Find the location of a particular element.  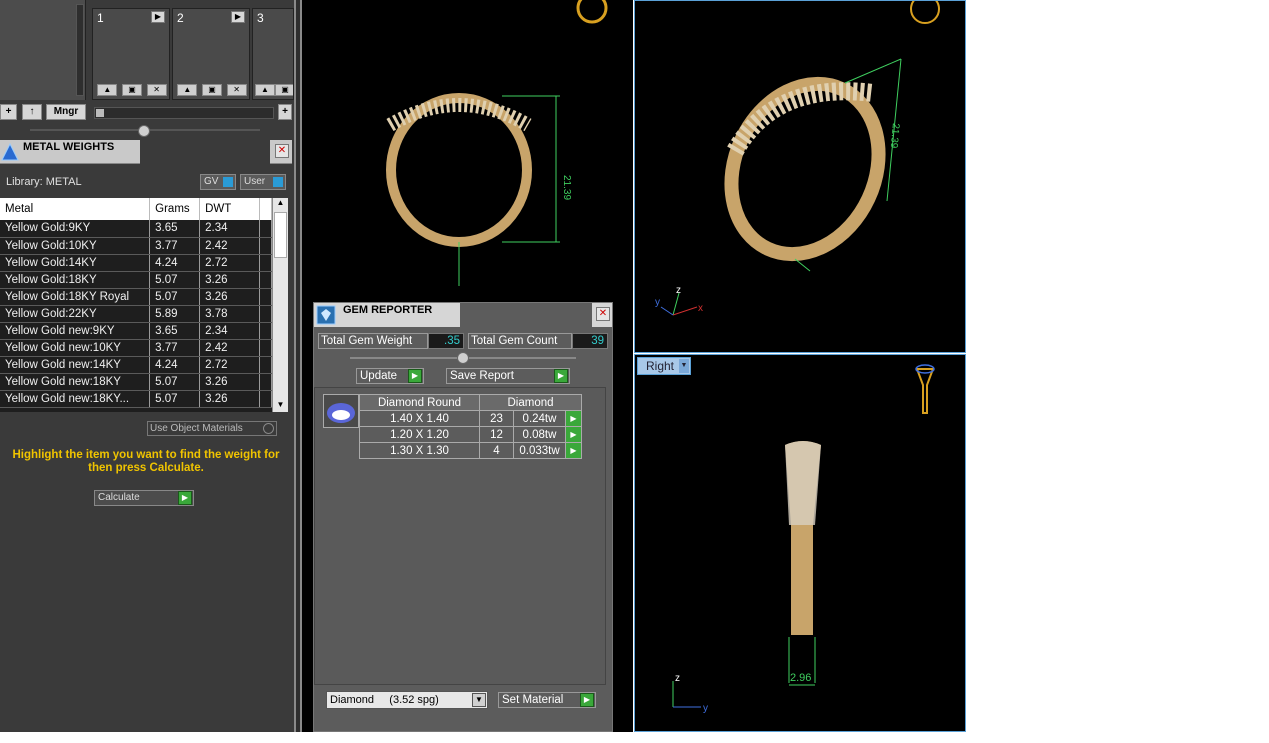

add-button: + is located at coordinates (8, 112).